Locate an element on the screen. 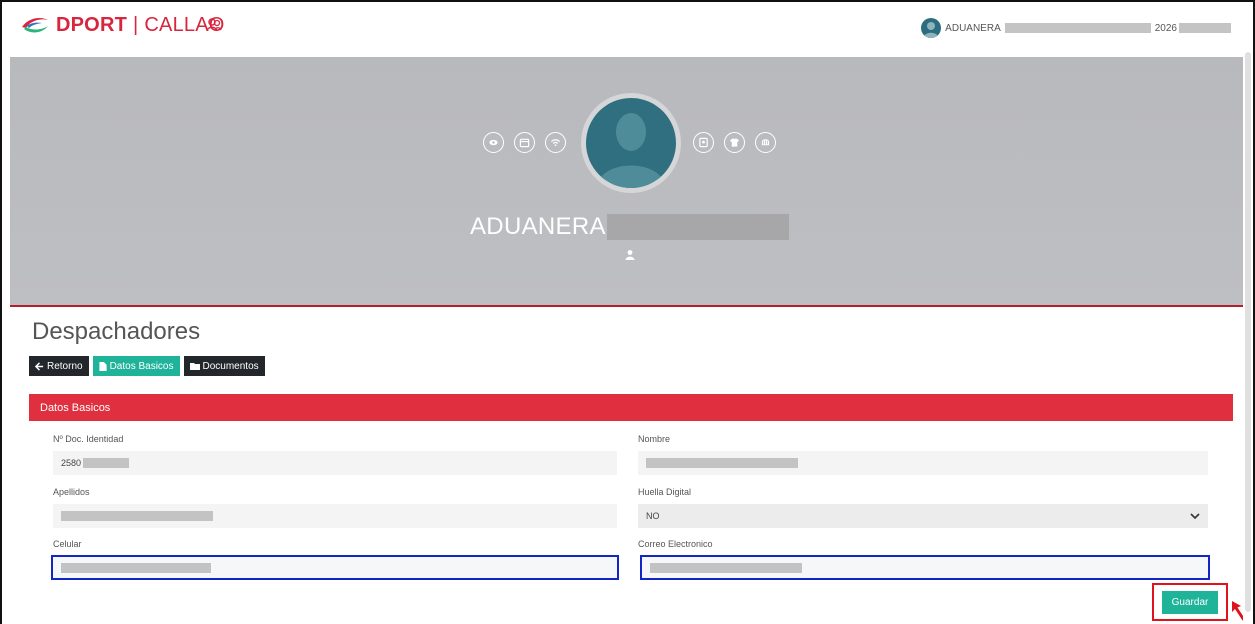  eye-icon is located at coordinates (493, 142).